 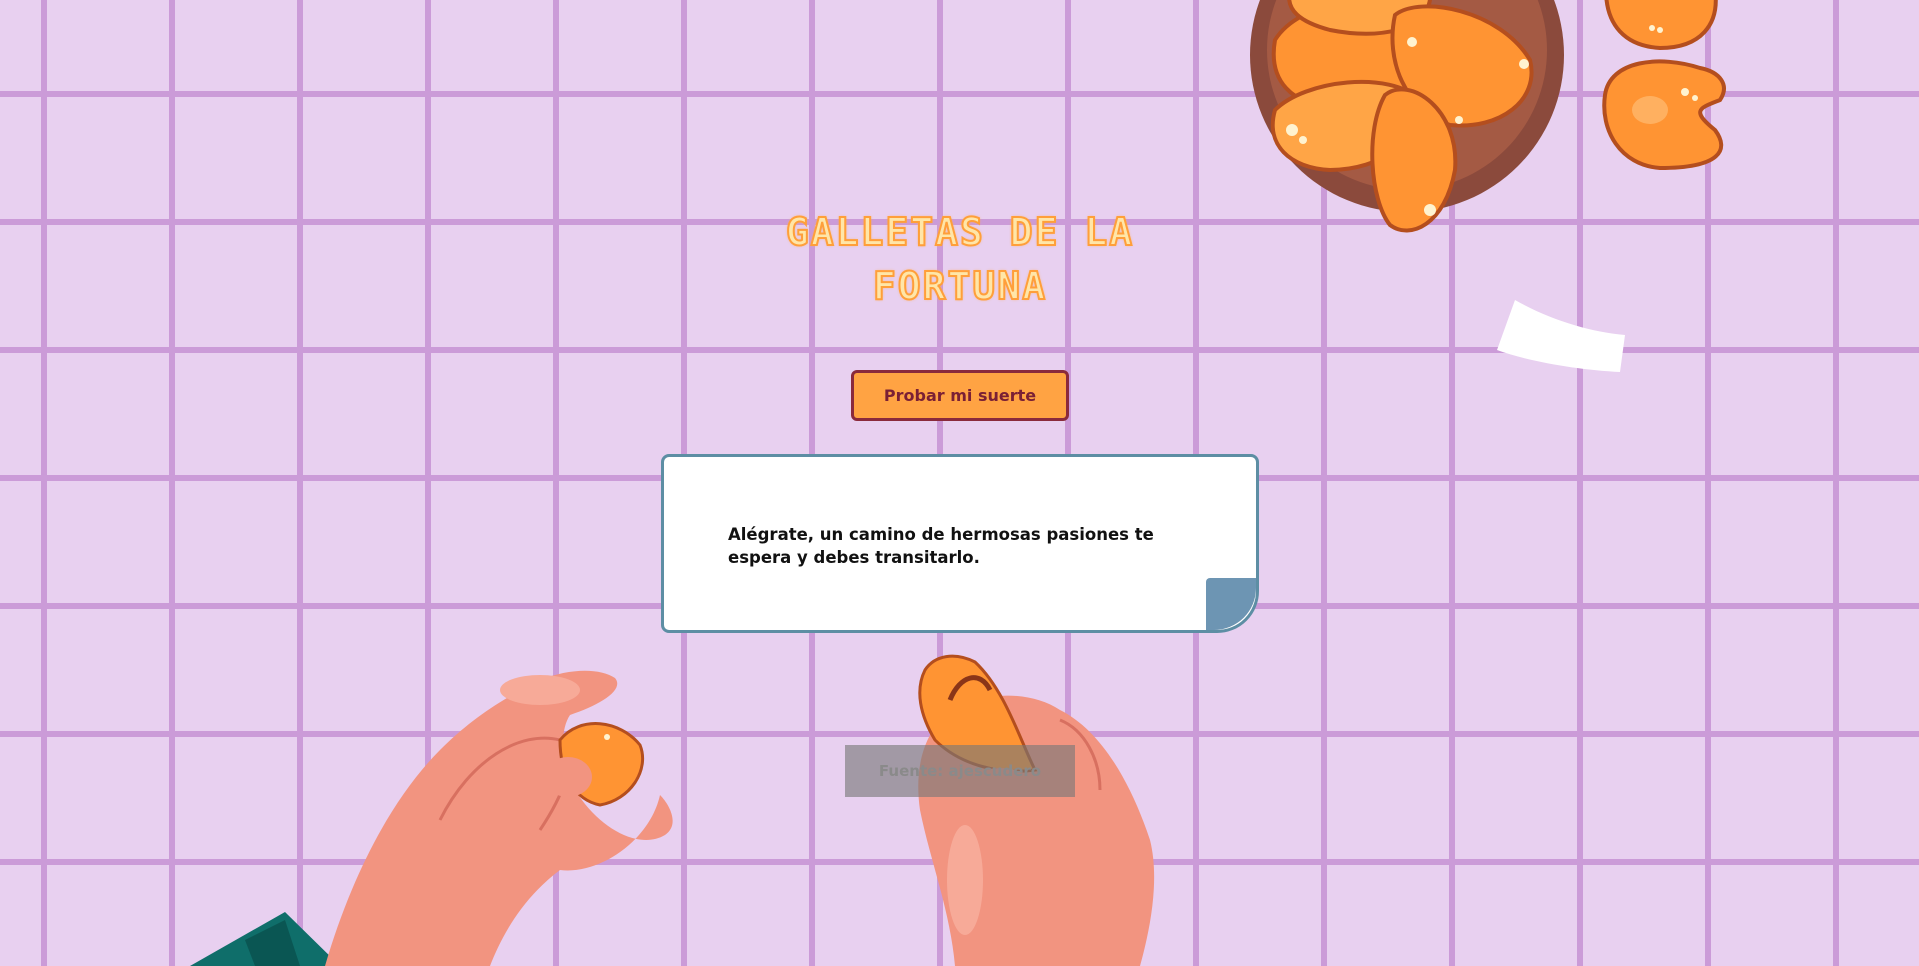 I want to click on page-title: GALLETAS DE LA FORTUNA, so click(x=960, y=259).